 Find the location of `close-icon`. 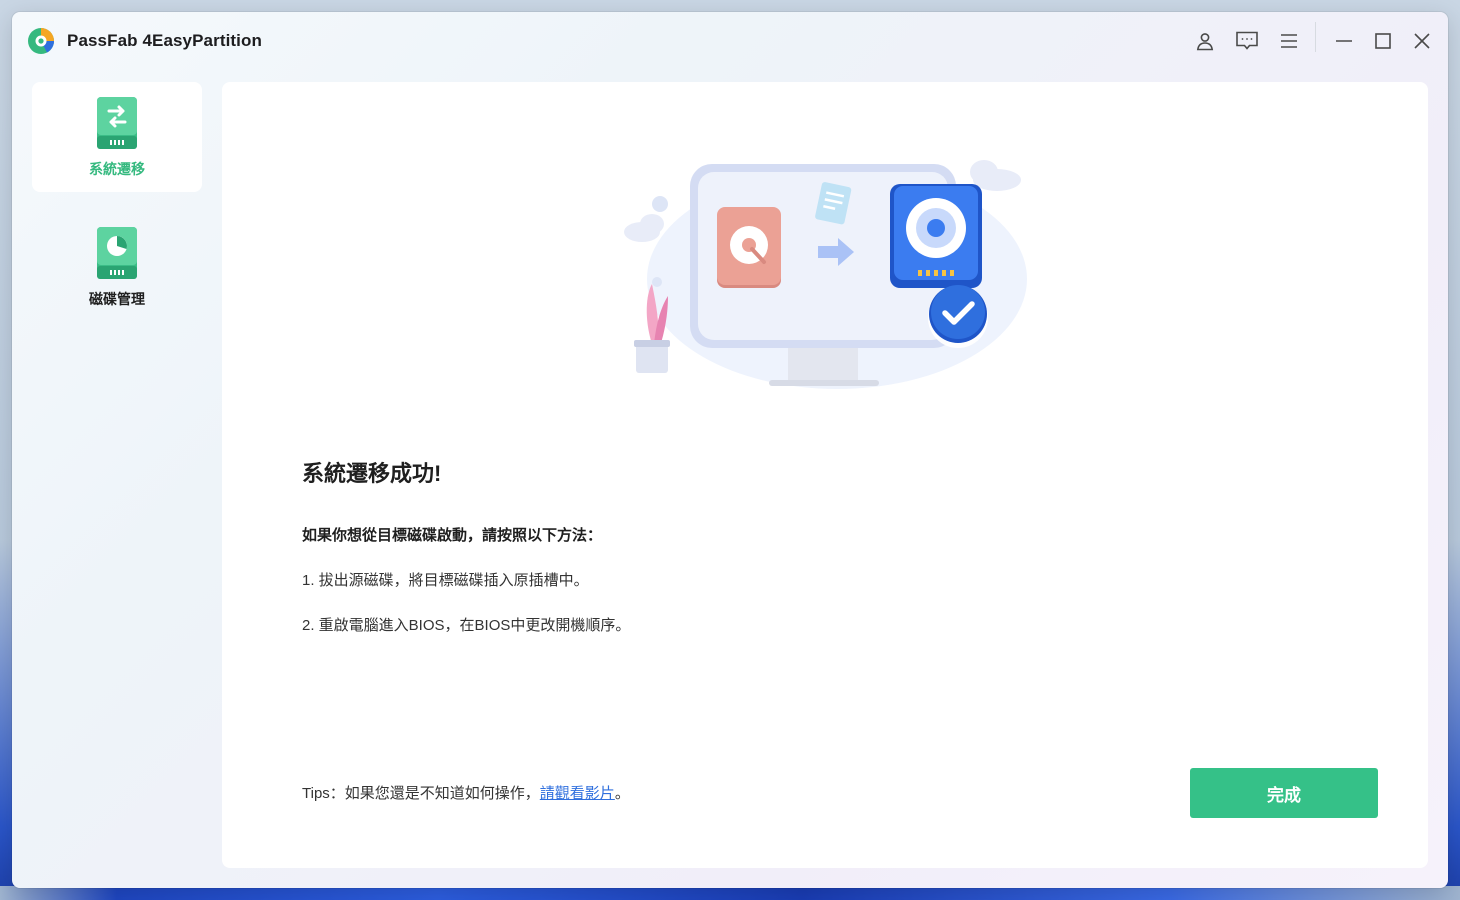

close-icon is located at coordinates (1422, 41).